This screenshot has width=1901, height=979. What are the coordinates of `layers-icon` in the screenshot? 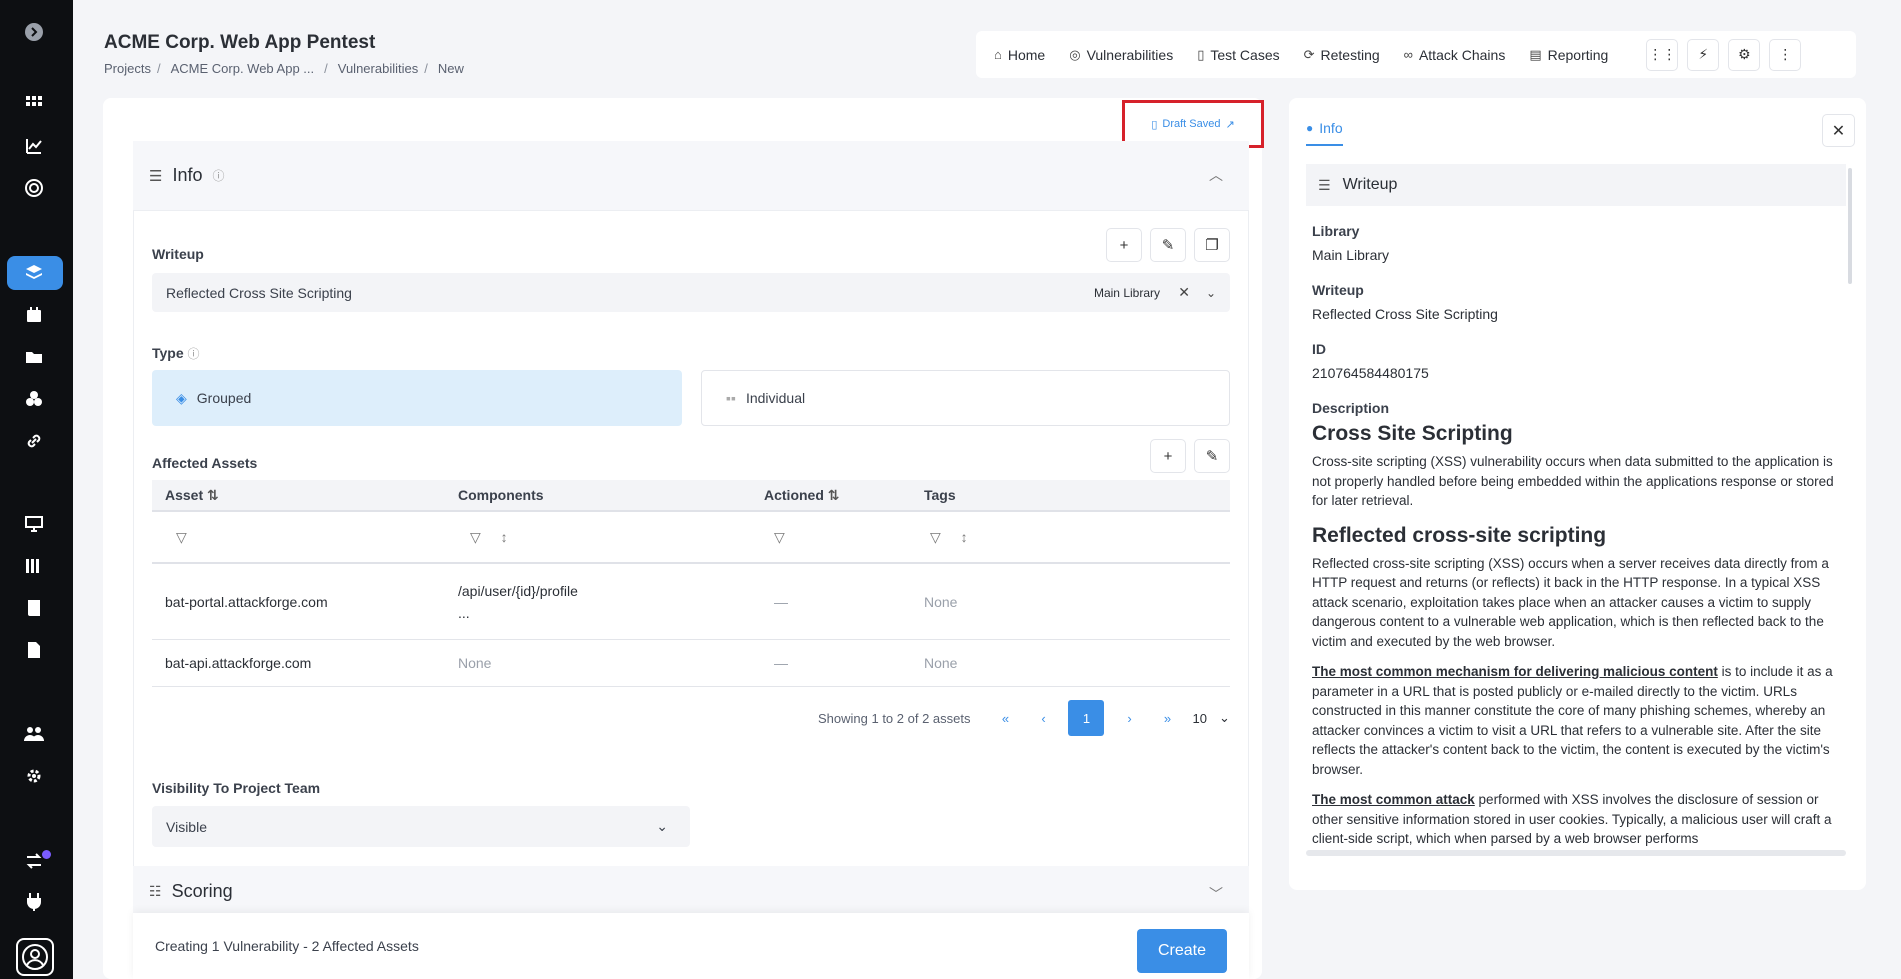 It's located at (34, 273).